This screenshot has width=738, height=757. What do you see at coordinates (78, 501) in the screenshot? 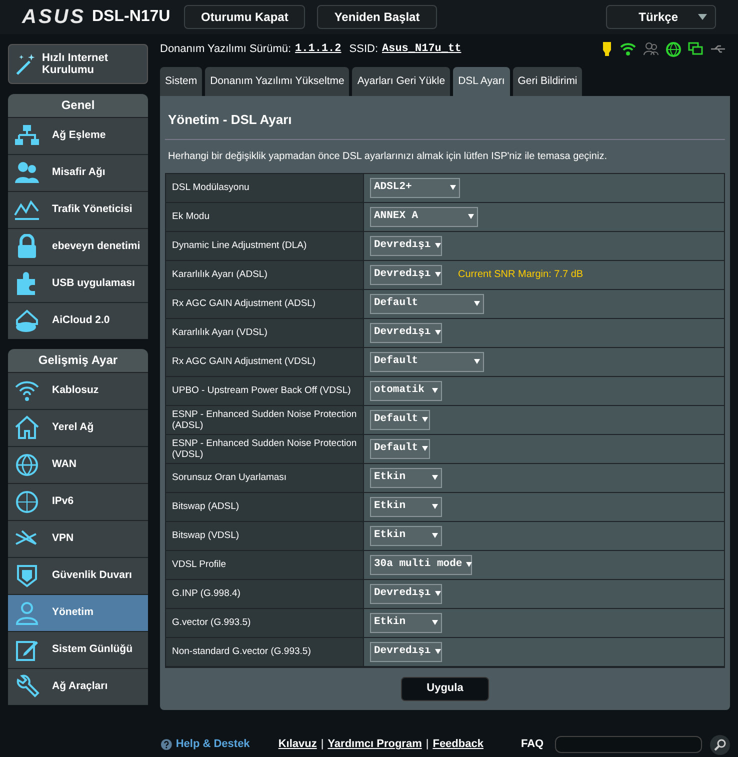
I see `sidebar-item: IPv6` at bounding box center [78, 501].